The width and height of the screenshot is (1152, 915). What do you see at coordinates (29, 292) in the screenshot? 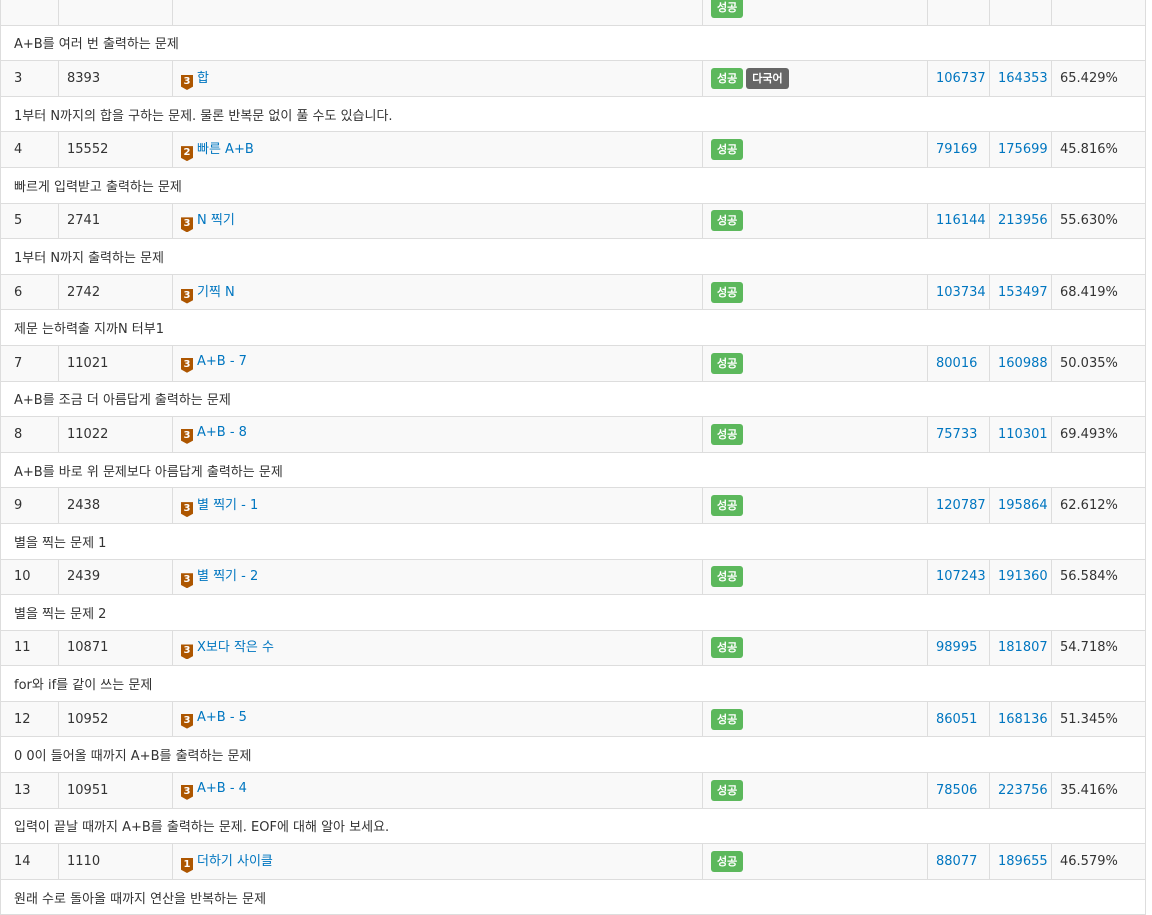
I see `problem-order-cell: 6` at bounding box center [29, 292].